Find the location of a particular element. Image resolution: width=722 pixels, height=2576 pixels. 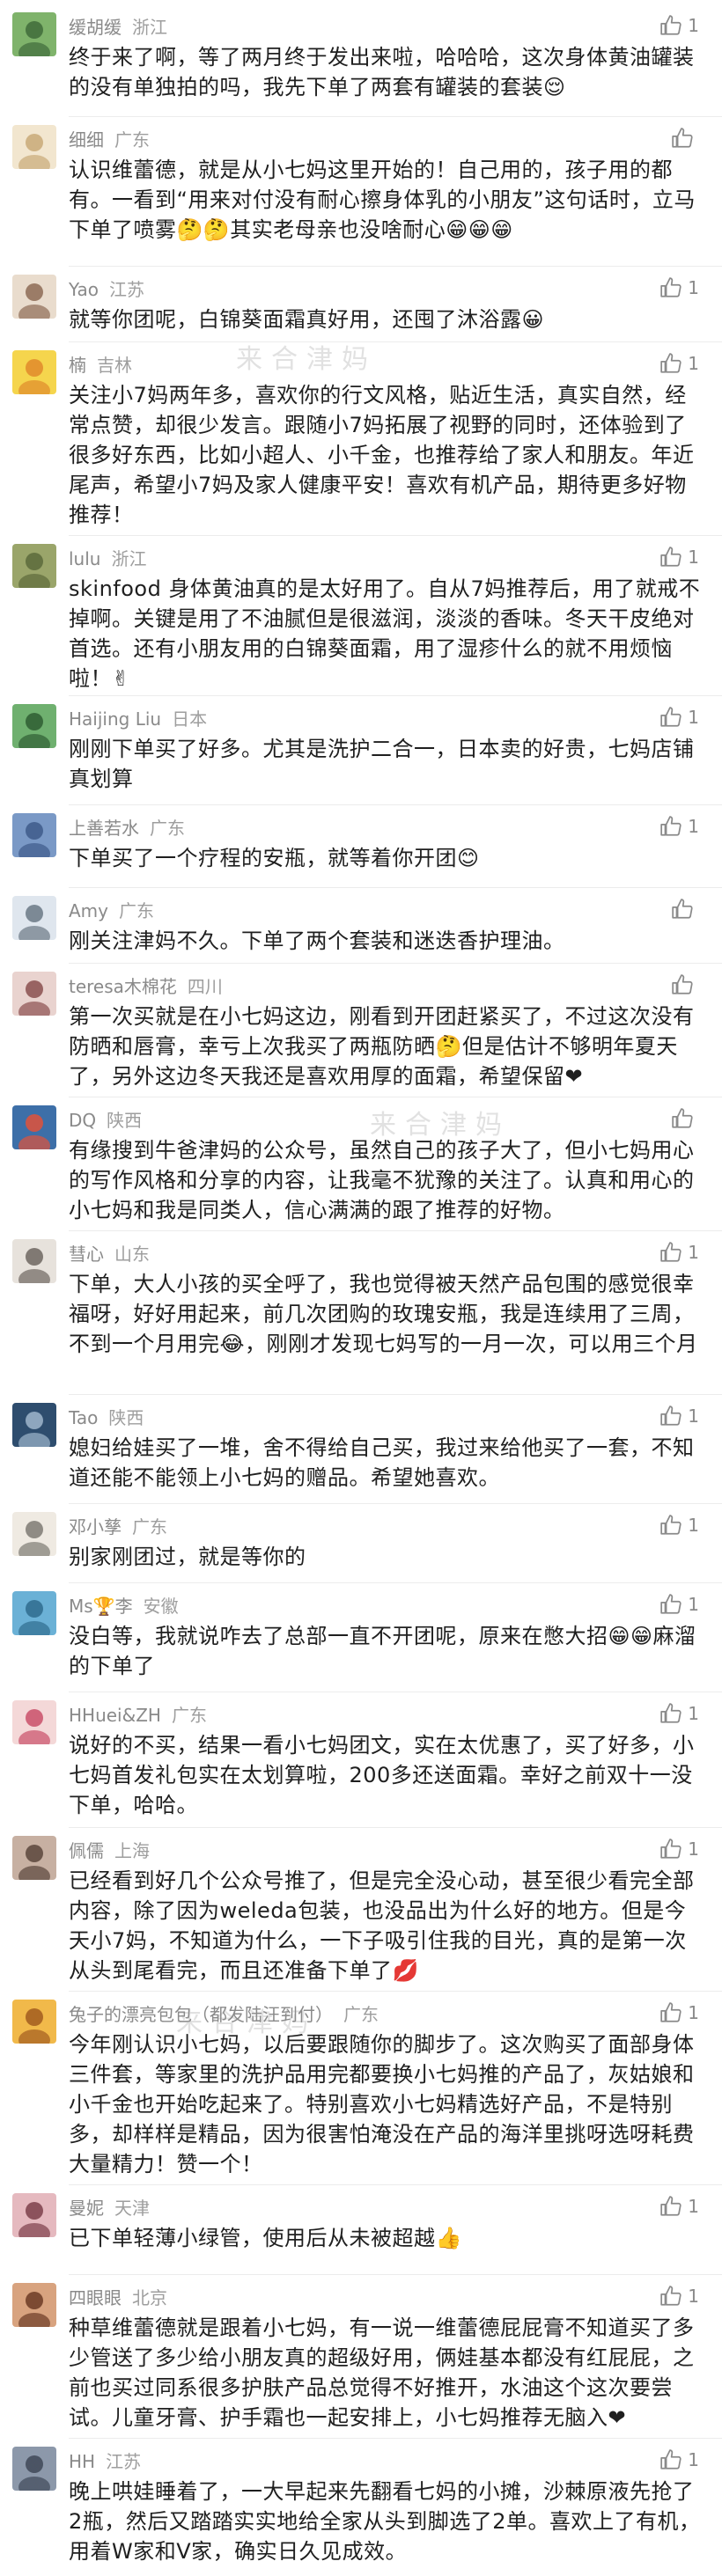

user-name: Yao is located at coordinates (84, 289).